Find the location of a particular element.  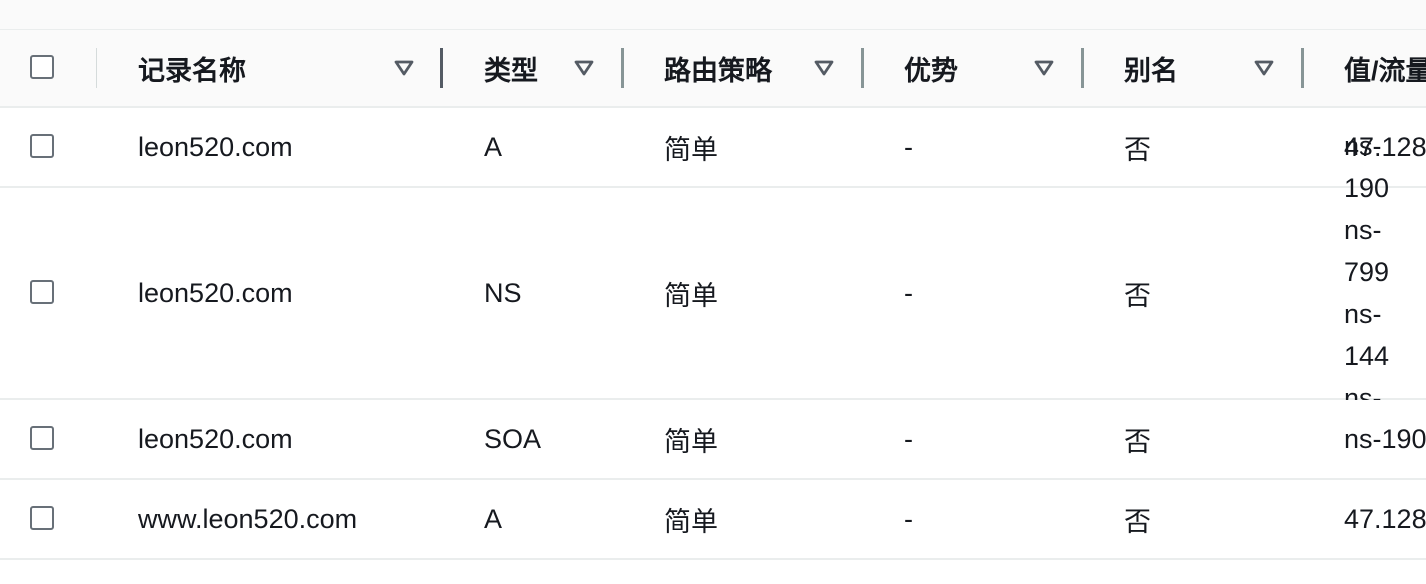

column-divider is located at coordinates (96, 68).